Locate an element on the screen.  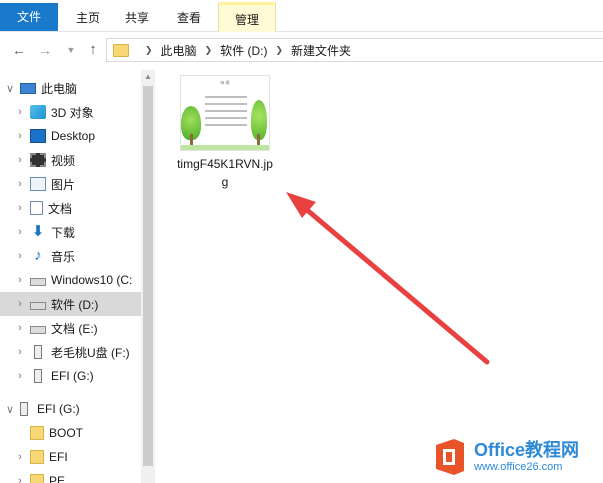
navigation-pane-scrollbar: ▲ is located at coordinates (148, 276).